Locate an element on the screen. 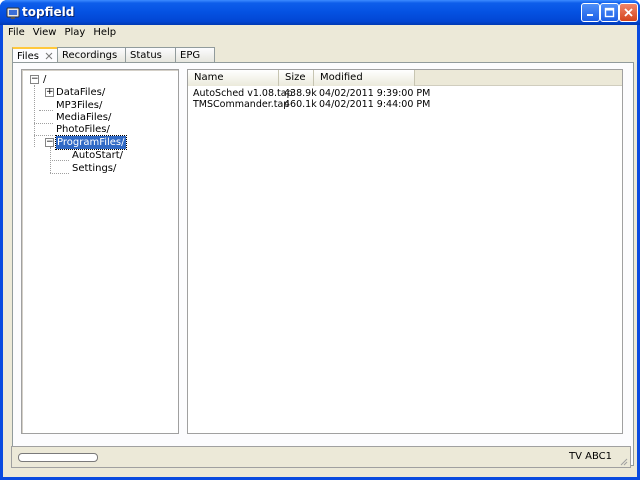  title-bar: topfield is located at coordinates (320, 12).